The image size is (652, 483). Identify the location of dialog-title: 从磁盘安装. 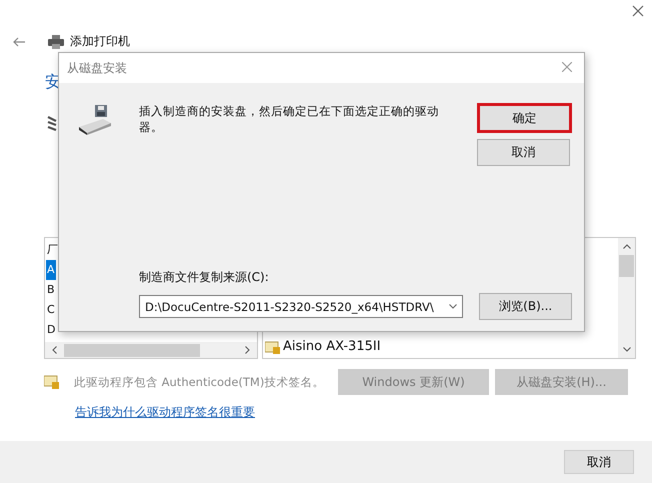
(97, 68).